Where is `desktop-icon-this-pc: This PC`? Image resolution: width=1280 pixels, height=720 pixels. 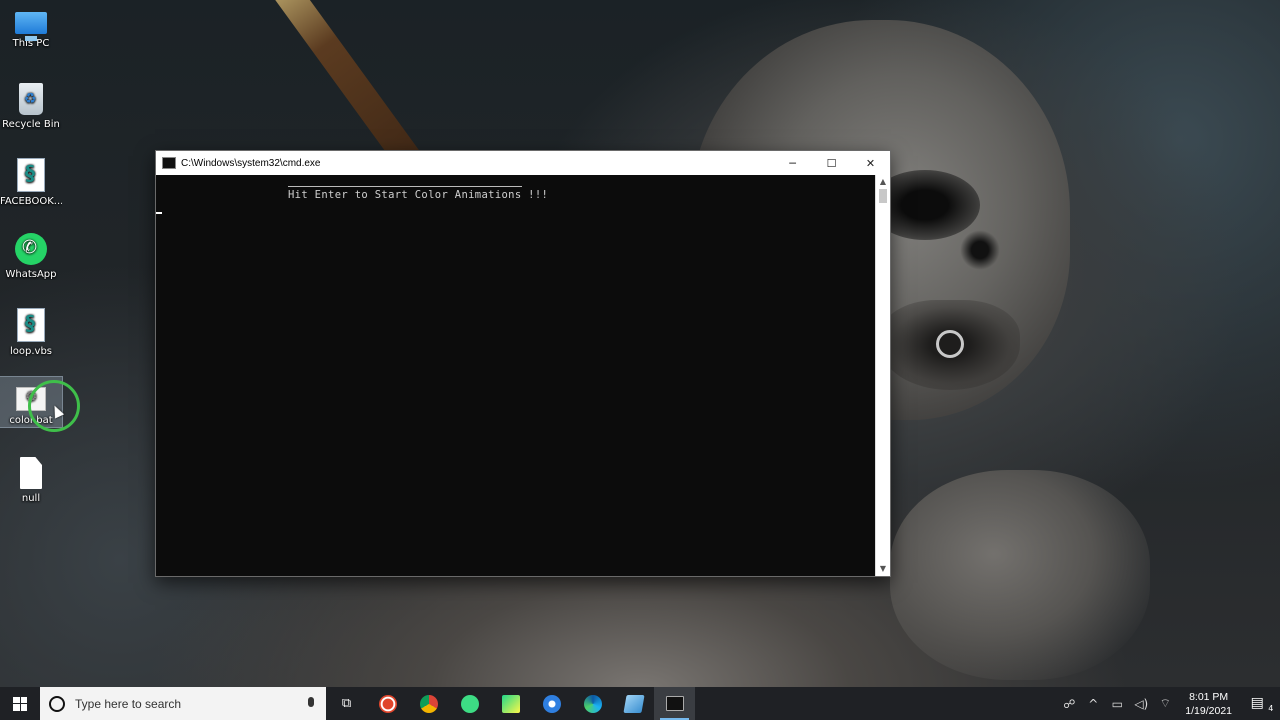 desktop-icon-this-pc: This PC is located at coordinates (31, 25).